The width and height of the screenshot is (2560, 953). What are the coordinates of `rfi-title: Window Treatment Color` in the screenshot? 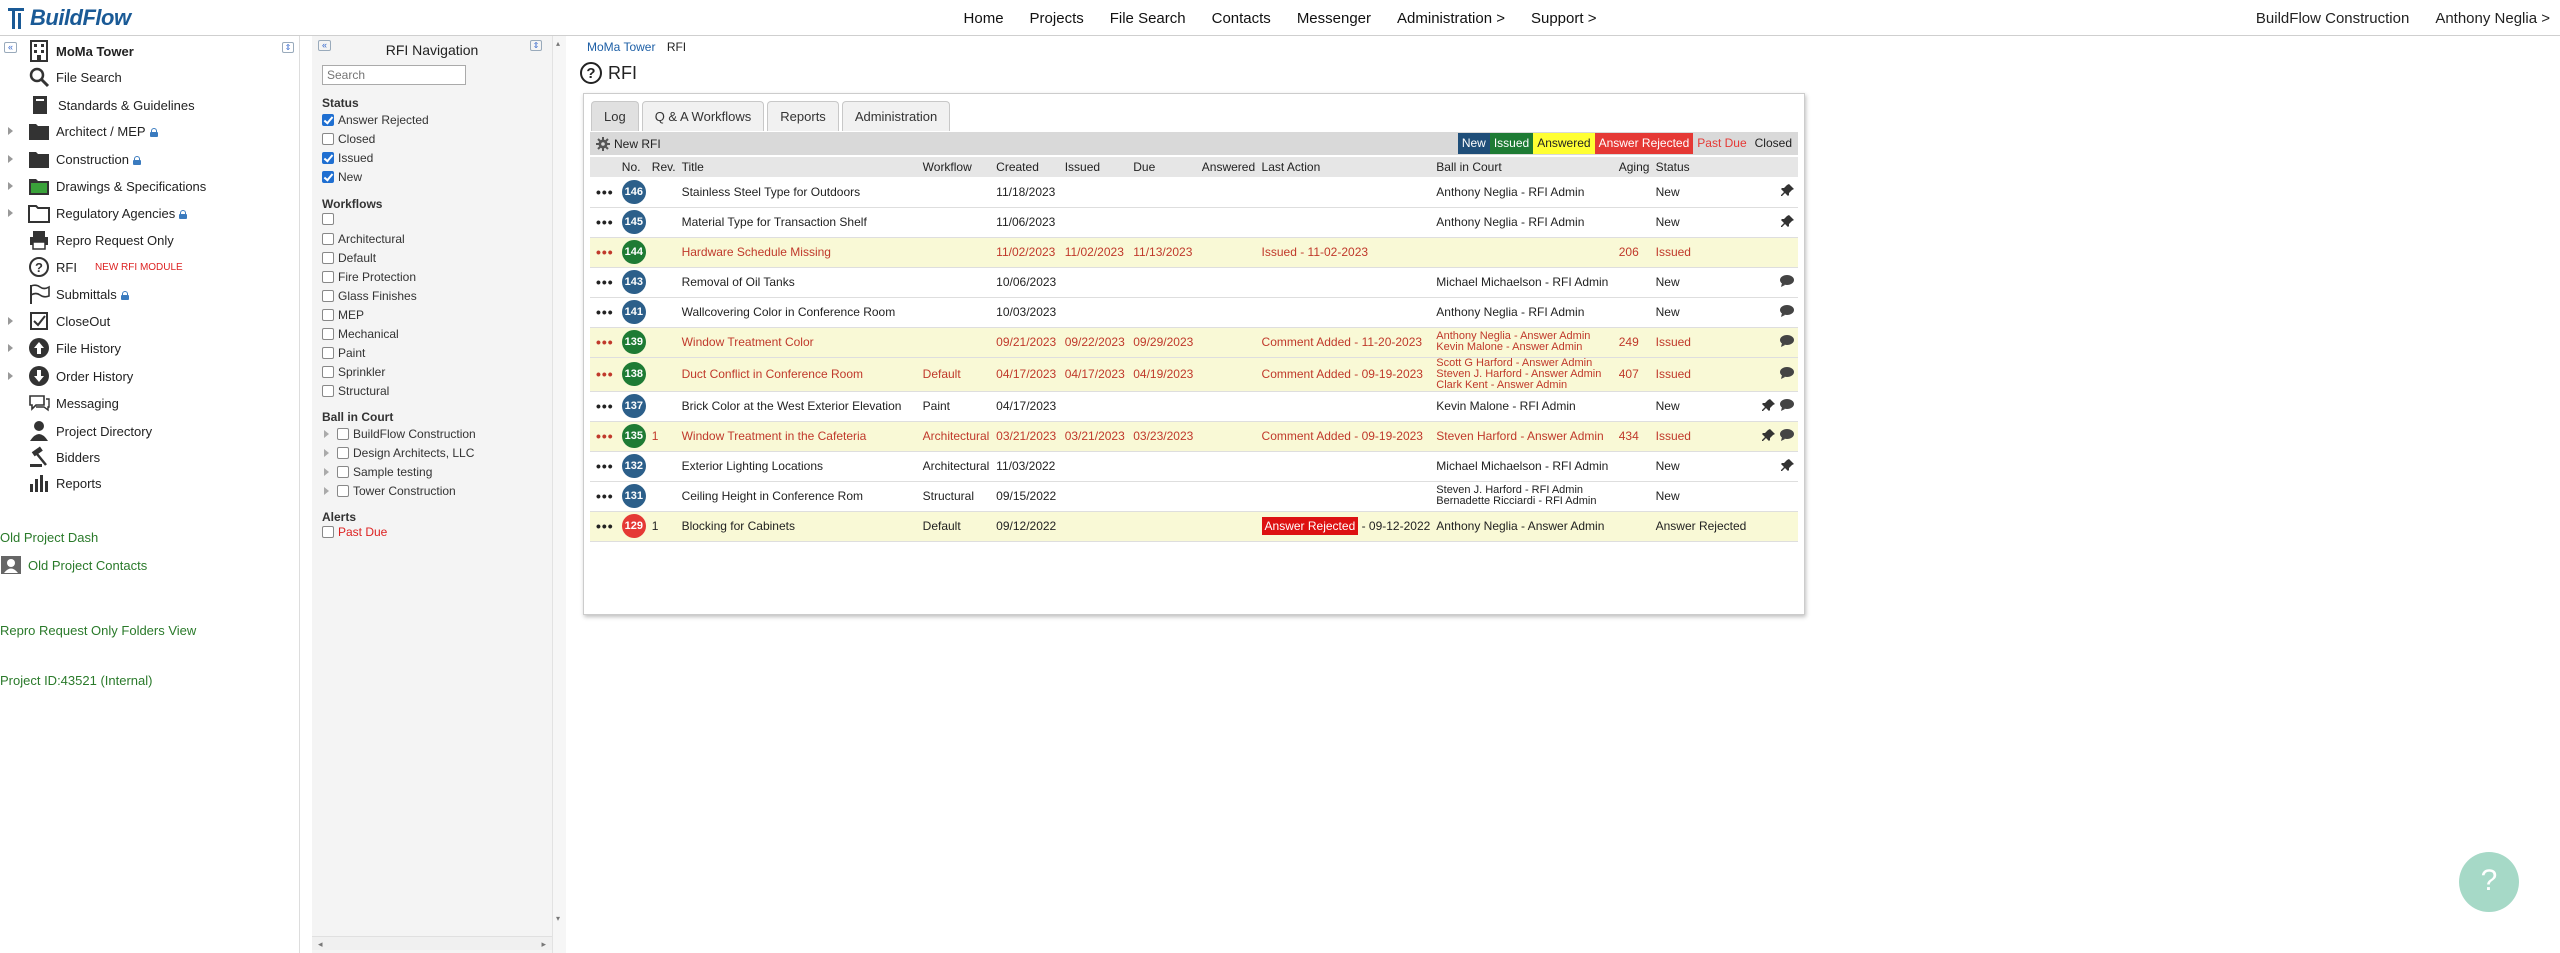 It's located at (748, 342).